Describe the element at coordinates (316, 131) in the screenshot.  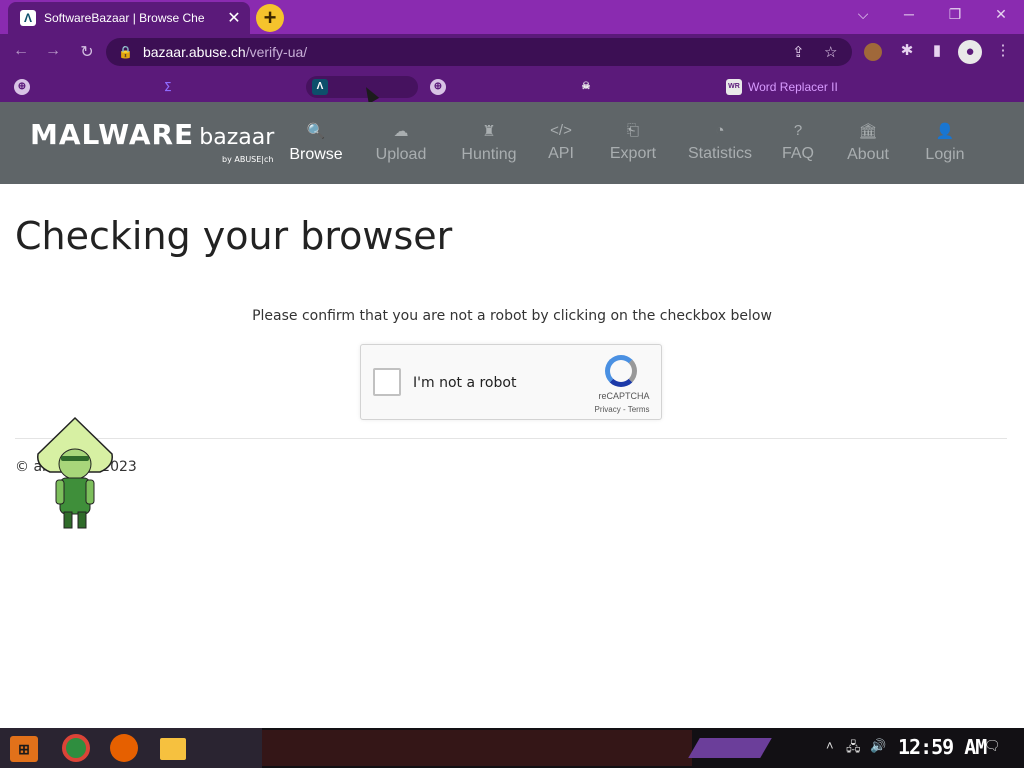
I see `search-icon: 🔍` at that location.